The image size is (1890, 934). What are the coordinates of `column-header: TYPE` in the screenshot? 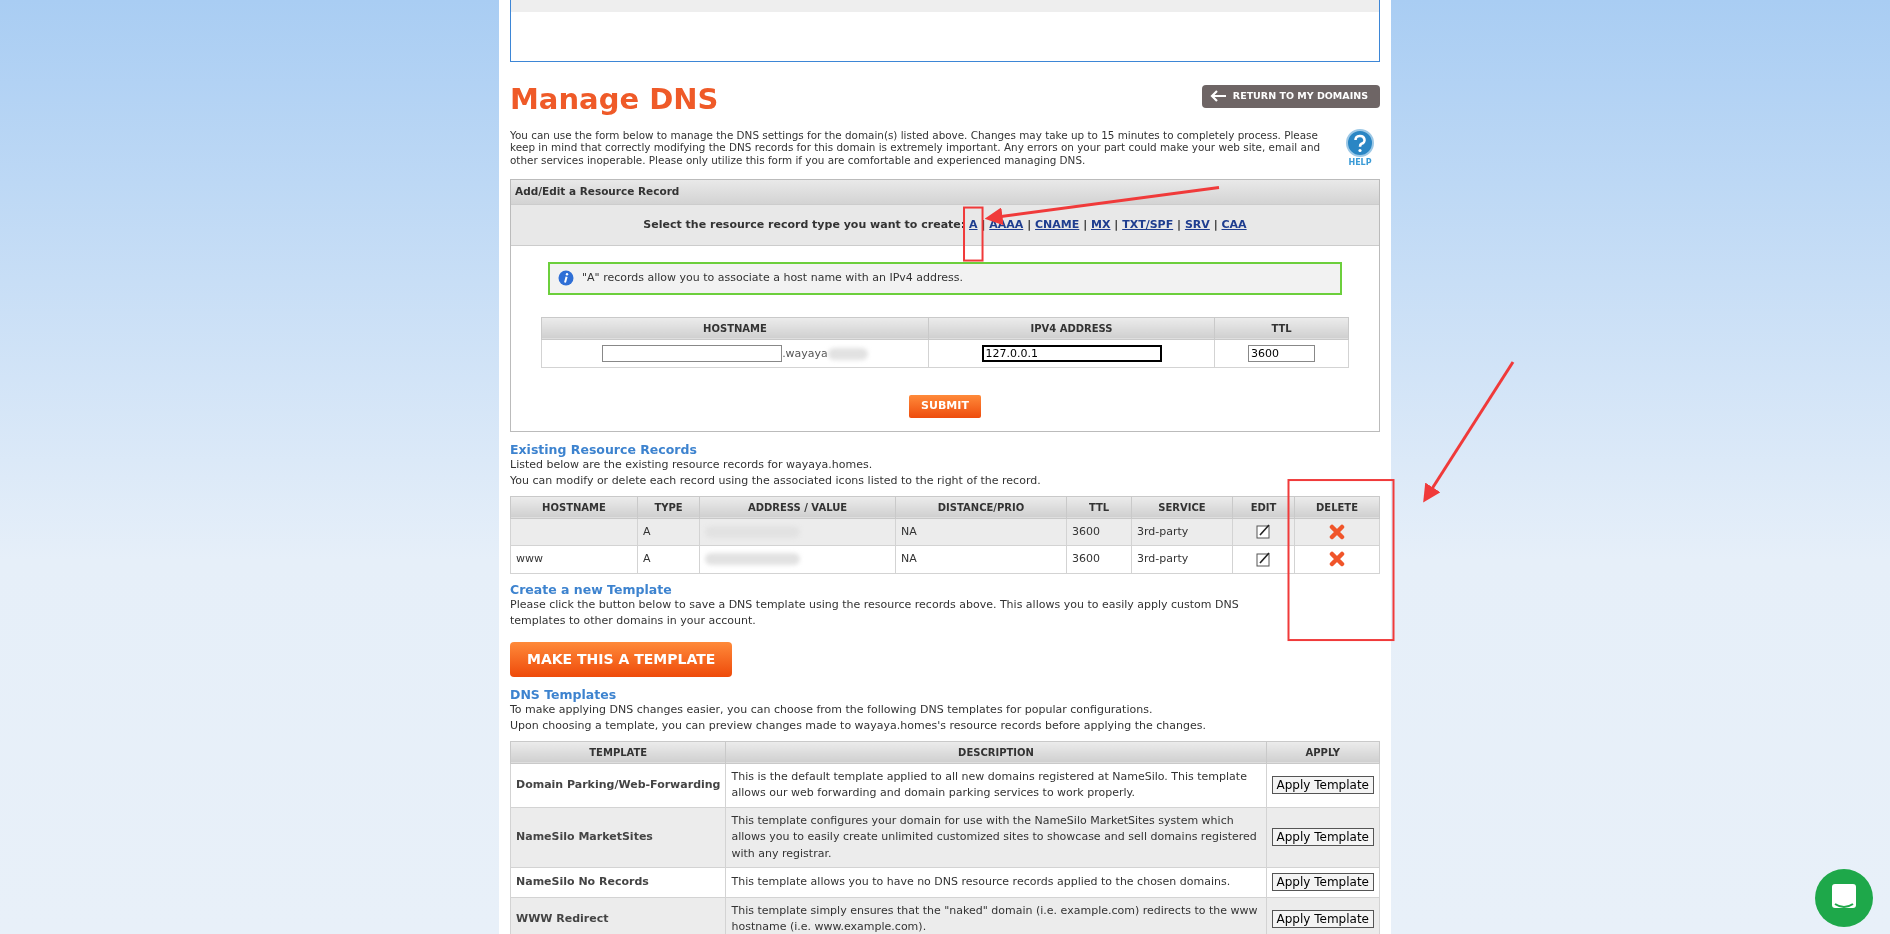 It's located at (668, 507).